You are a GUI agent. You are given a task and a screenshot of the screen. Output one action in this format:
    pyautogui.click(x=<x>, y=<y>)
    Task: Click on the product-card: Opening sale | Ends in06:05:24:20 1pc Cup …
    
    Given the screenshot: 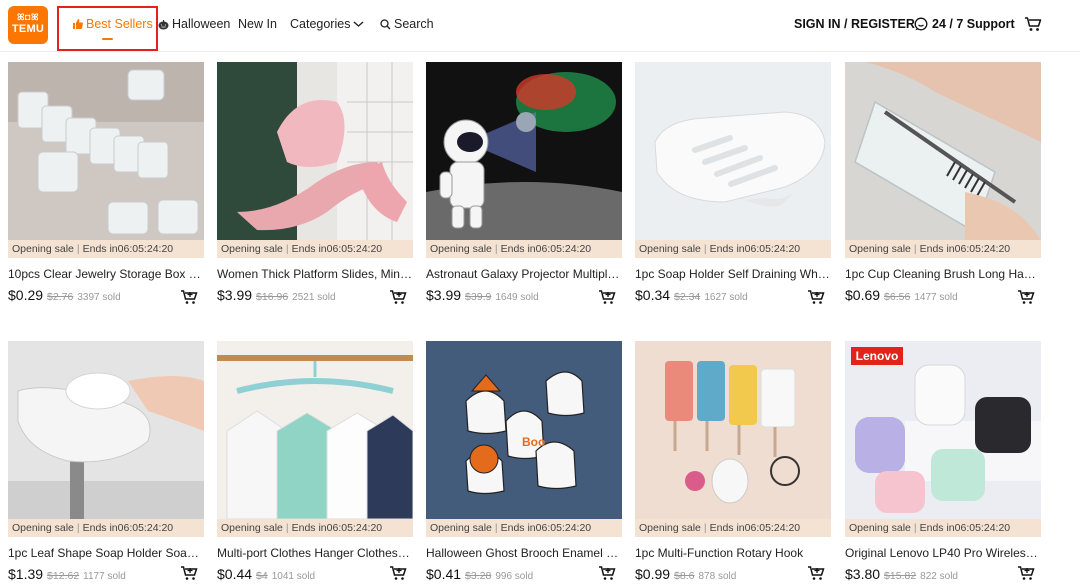 What is the action you would take?
    pyautogui.click(x=943, y=187)
    